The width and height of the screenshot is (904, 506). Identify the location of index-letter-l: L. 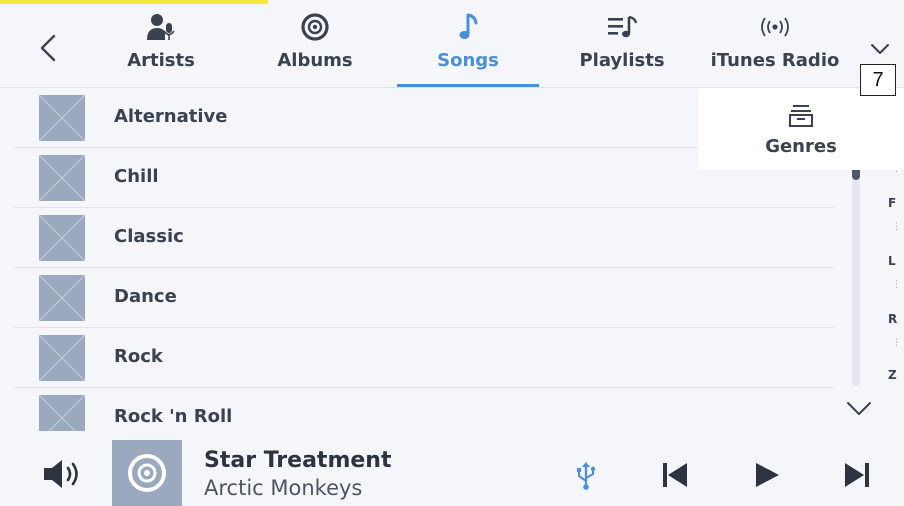
(892, 261).